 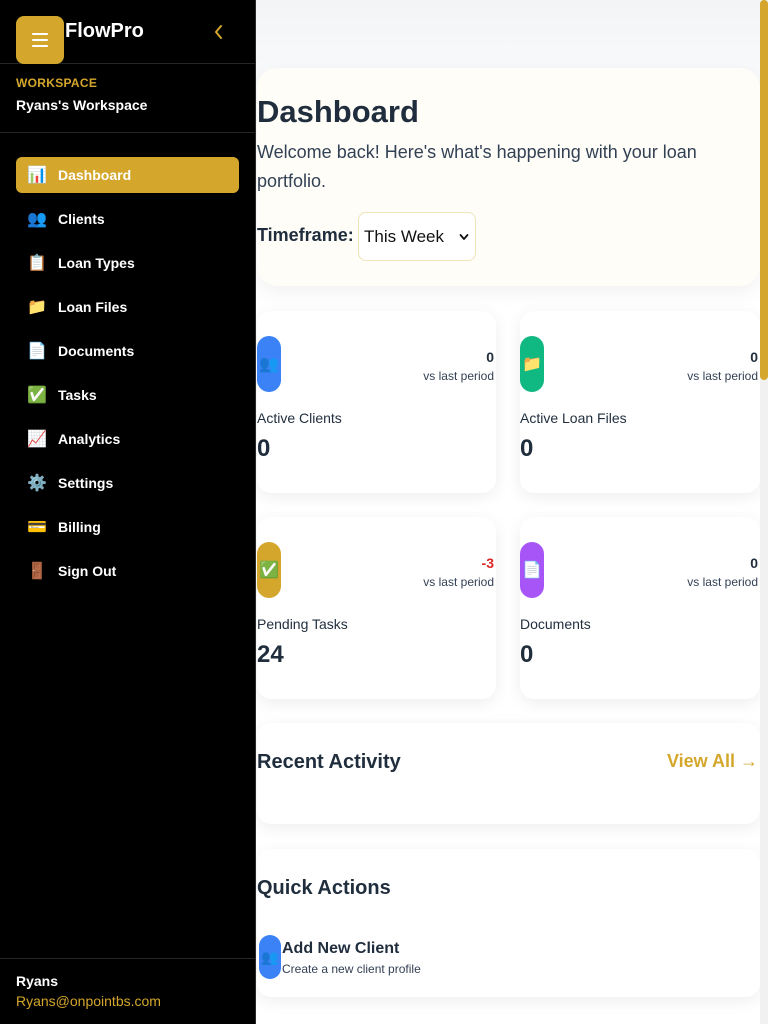 What do you see at coordinates (302, 624) in the screenshot?
I see `stat-label: Pending Tasks` at bounding box center [302, 624].